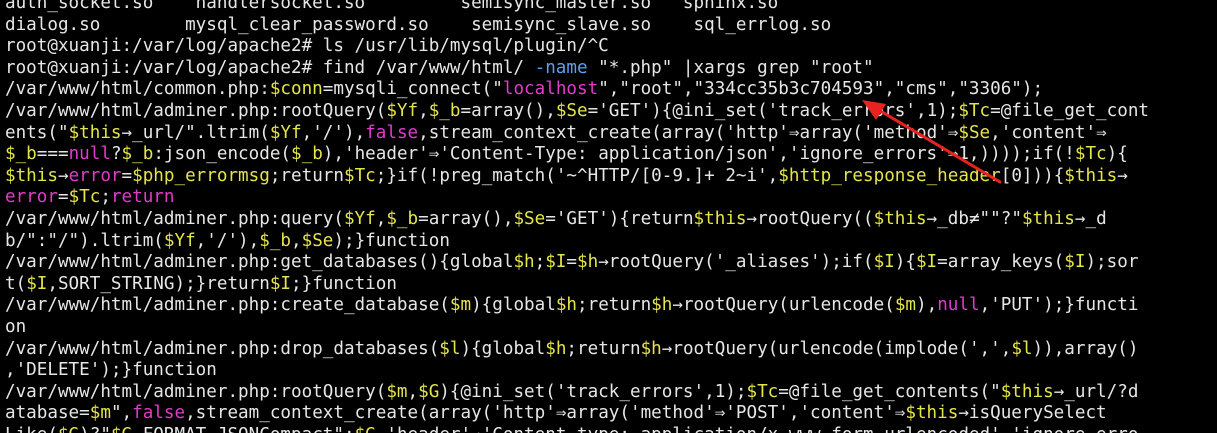 This screenshot has width=1217, height=433. Describe the element at coordinates (391, 240) in the screenshot. I see `terminal-text-segment: );}function` at that location.